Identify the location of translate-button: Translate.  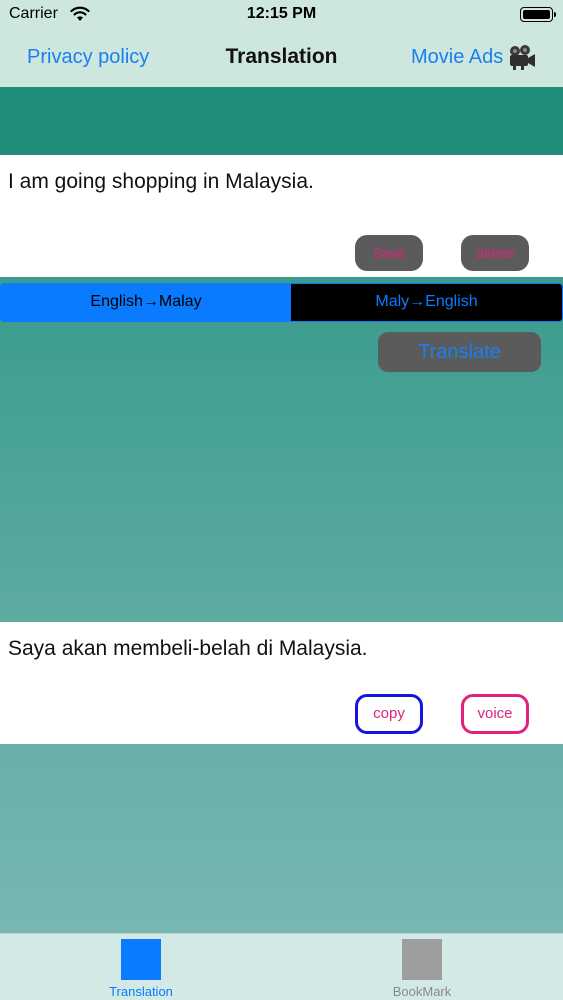
(459, 352).